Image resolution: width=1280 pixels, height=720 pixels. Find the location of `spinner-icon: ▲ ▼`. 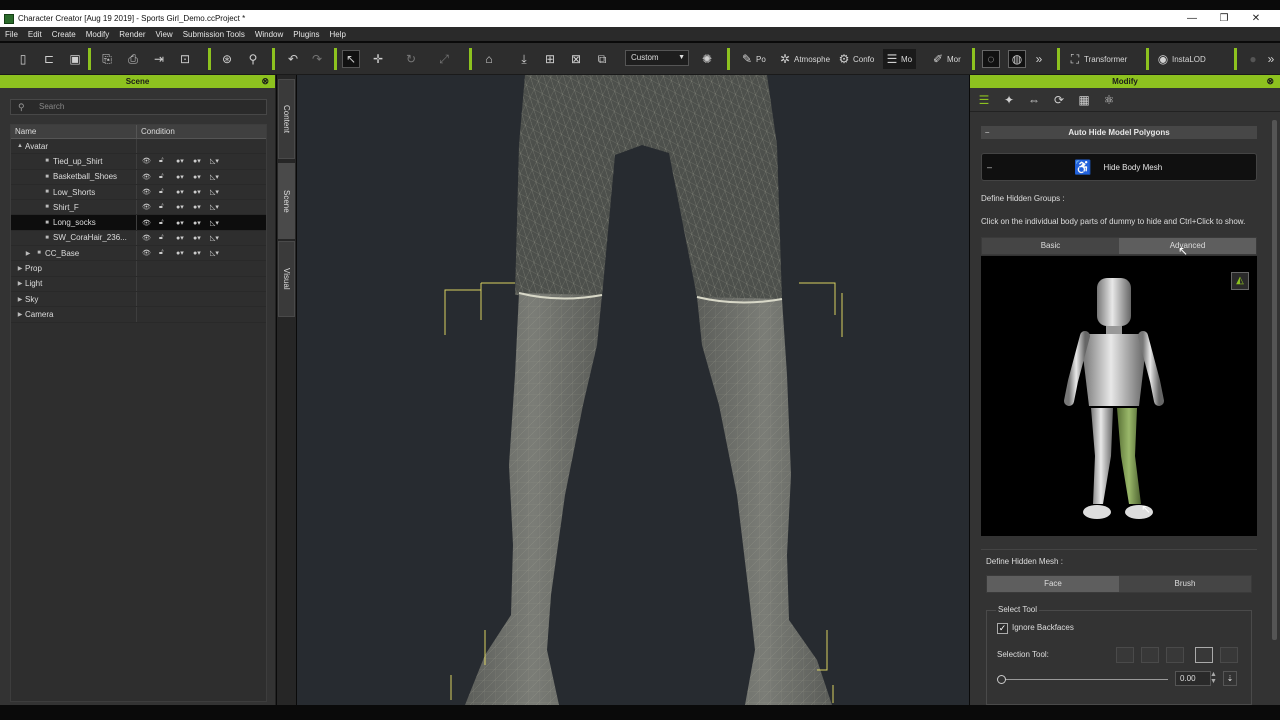

spinner-icon: ▲ ▼ is located at coordinates (1213, 678).